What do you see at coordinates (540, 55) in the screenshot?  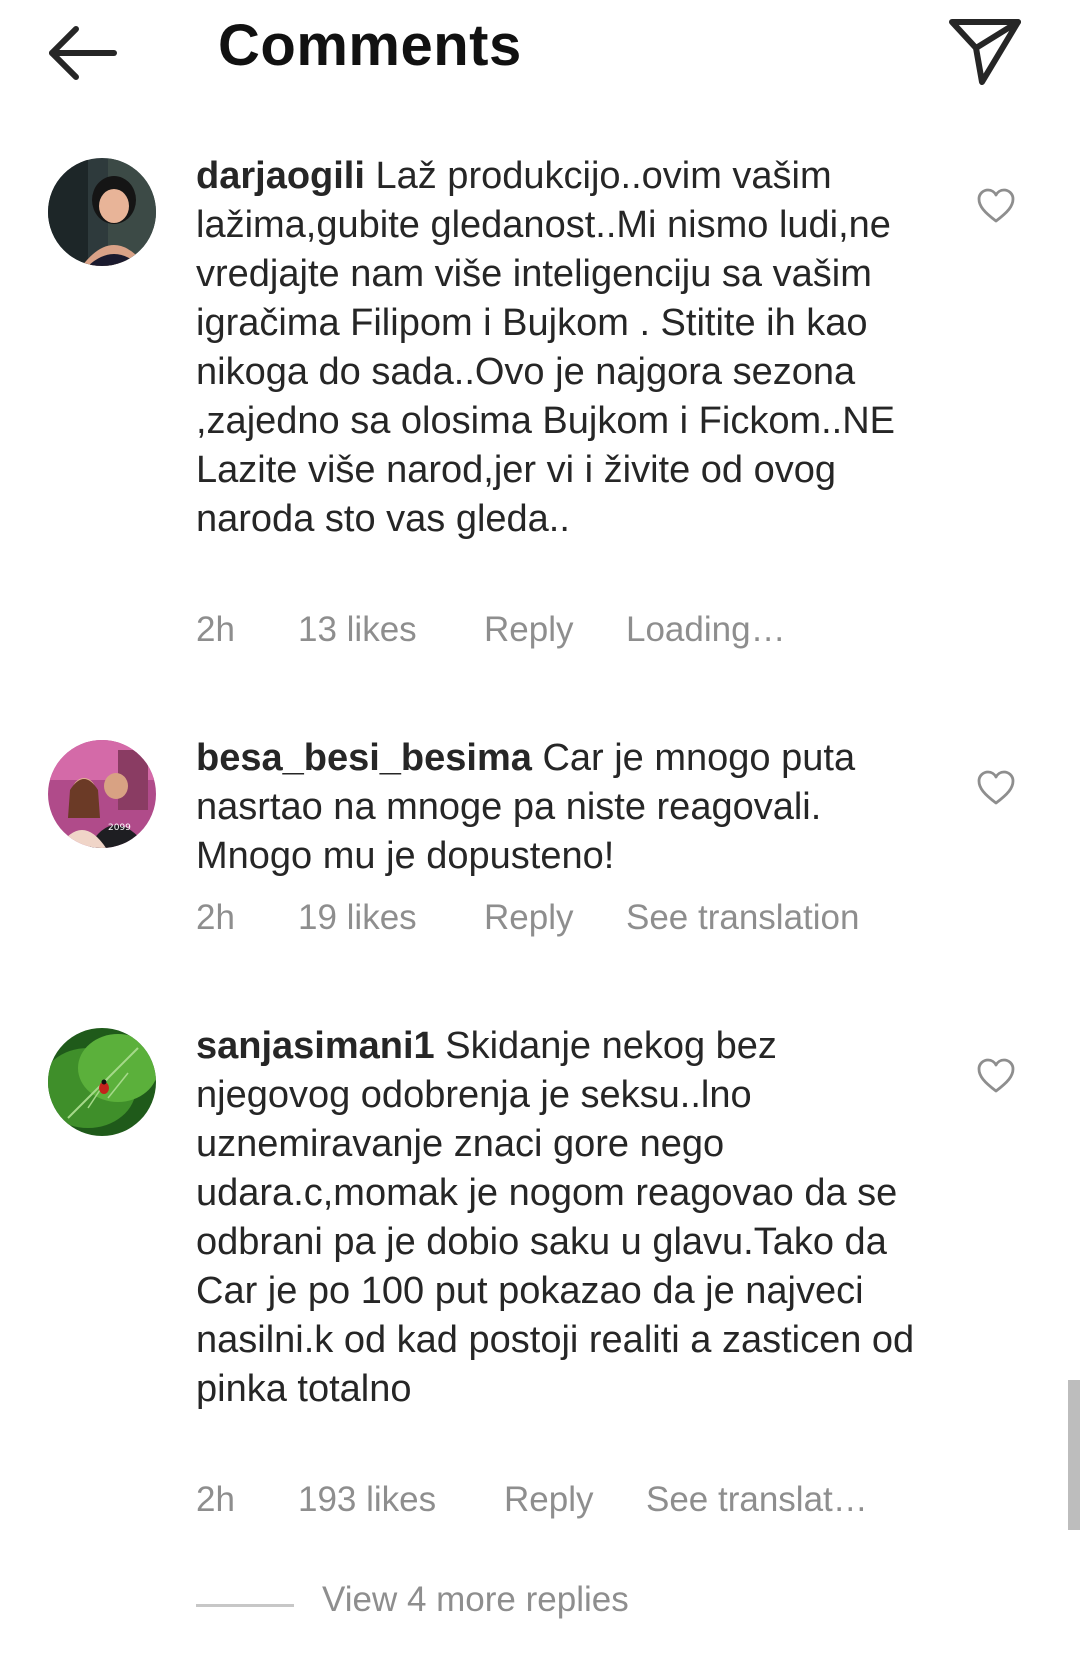 I see `header-bar: Comments` at bounding box center [540, 55].